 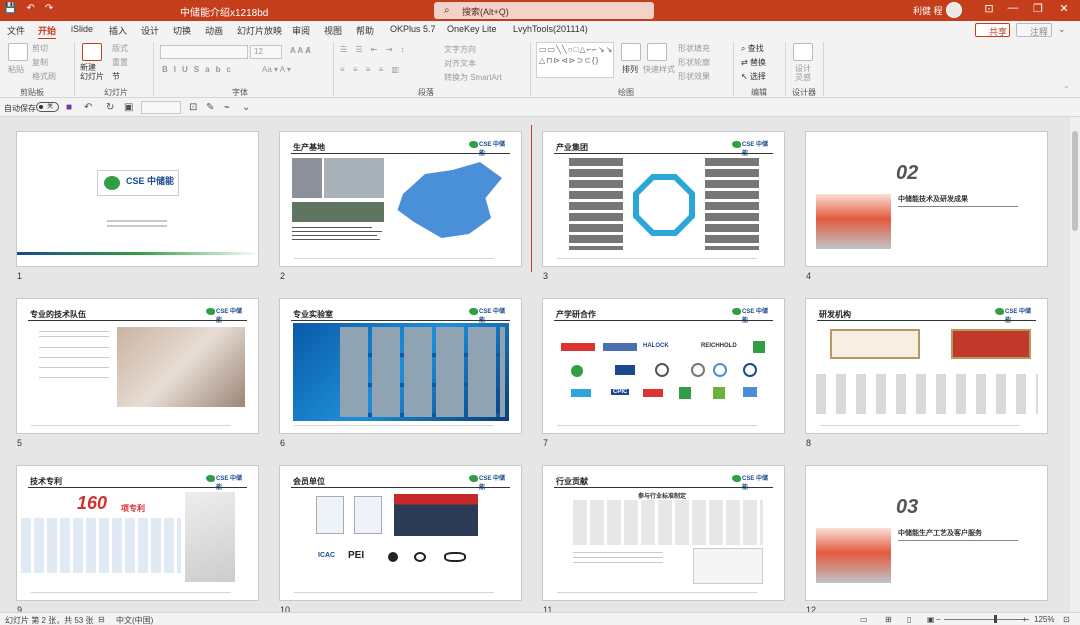 I want to click on select-button: ↖ 选择, so click(x=753, y=76).